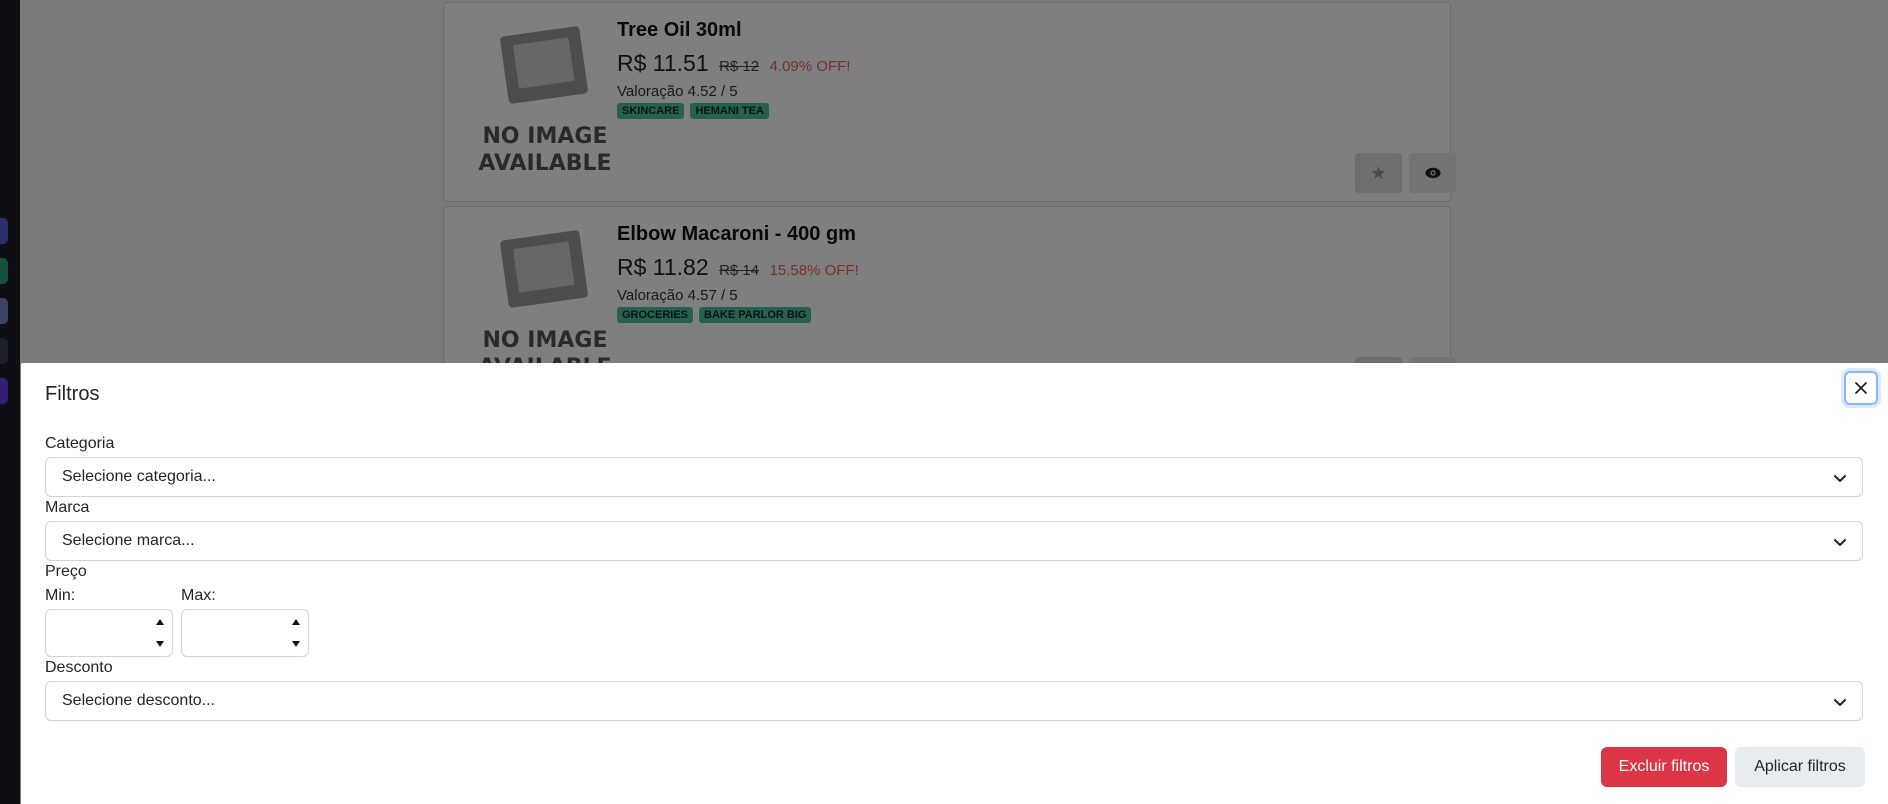  What do you see at coordinates (67, 507) in the screenshot?
I see `brand-label: Marca` at bounding box center [67, 507].